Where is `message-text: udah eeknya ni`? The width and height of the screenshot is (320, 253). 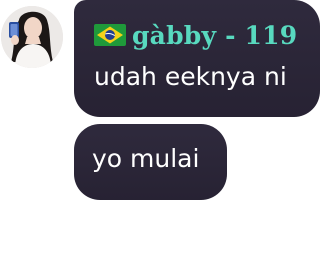 message-text: udah eeknya ni is located at coordinates (190, 76).